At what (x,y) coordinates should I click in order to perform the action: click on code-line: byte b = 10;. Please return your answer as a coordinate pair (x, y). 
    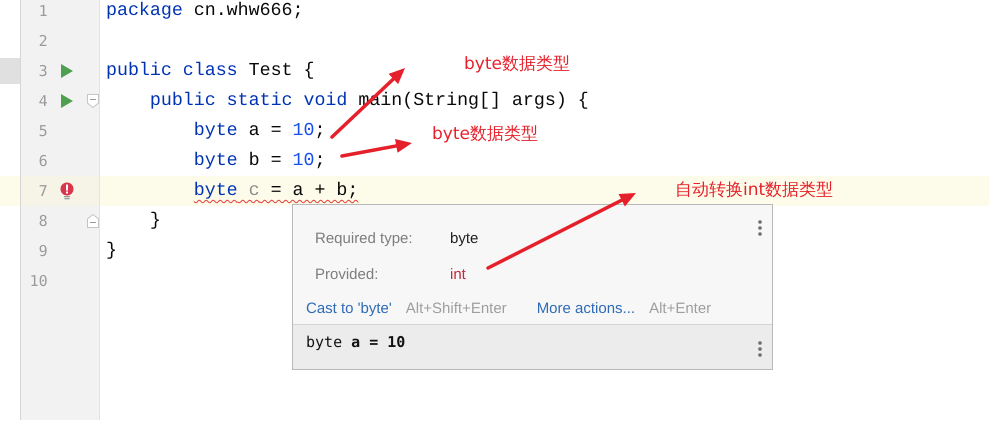
    Looking at the image, I should click on (259, 161).